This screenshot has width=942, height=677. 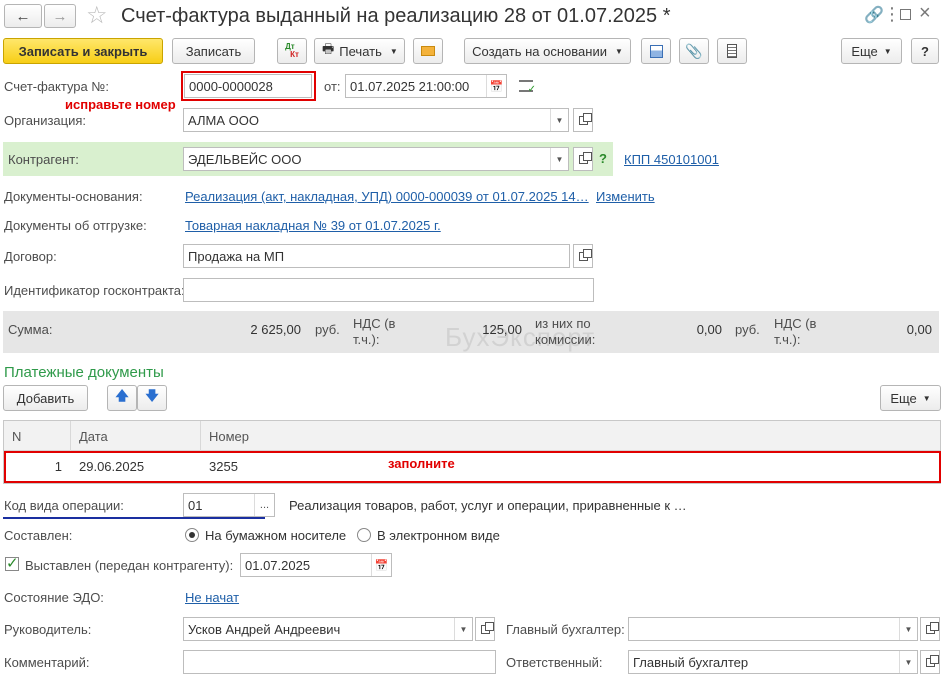 What do you see at coordinates (122, 398) in the screenshot?
I see `move-up-button: 🡅` at bounding box center [122, 398].